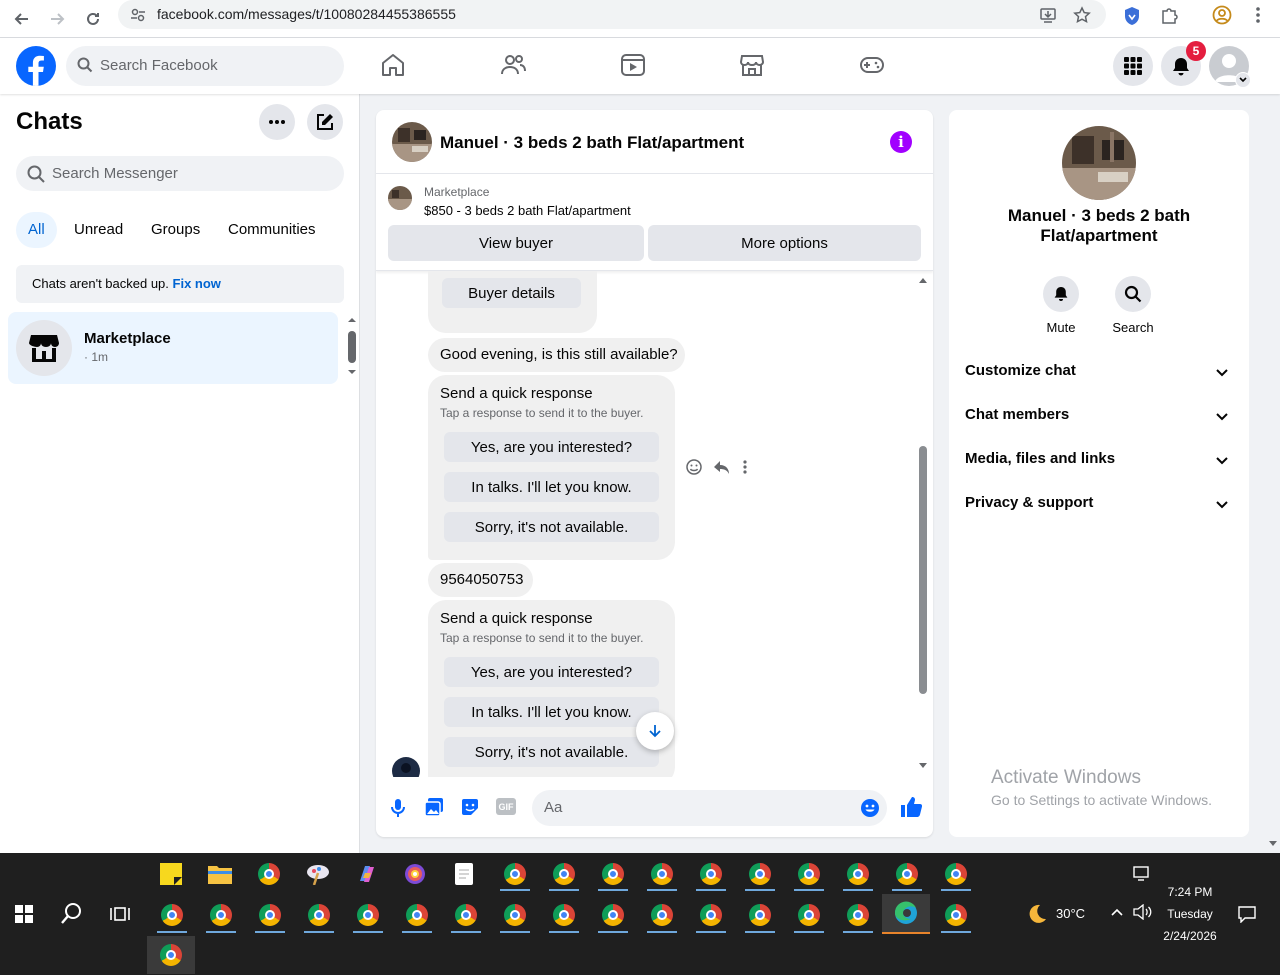  I want to click on filter-tab-groups: Groups, so click(175, 230).